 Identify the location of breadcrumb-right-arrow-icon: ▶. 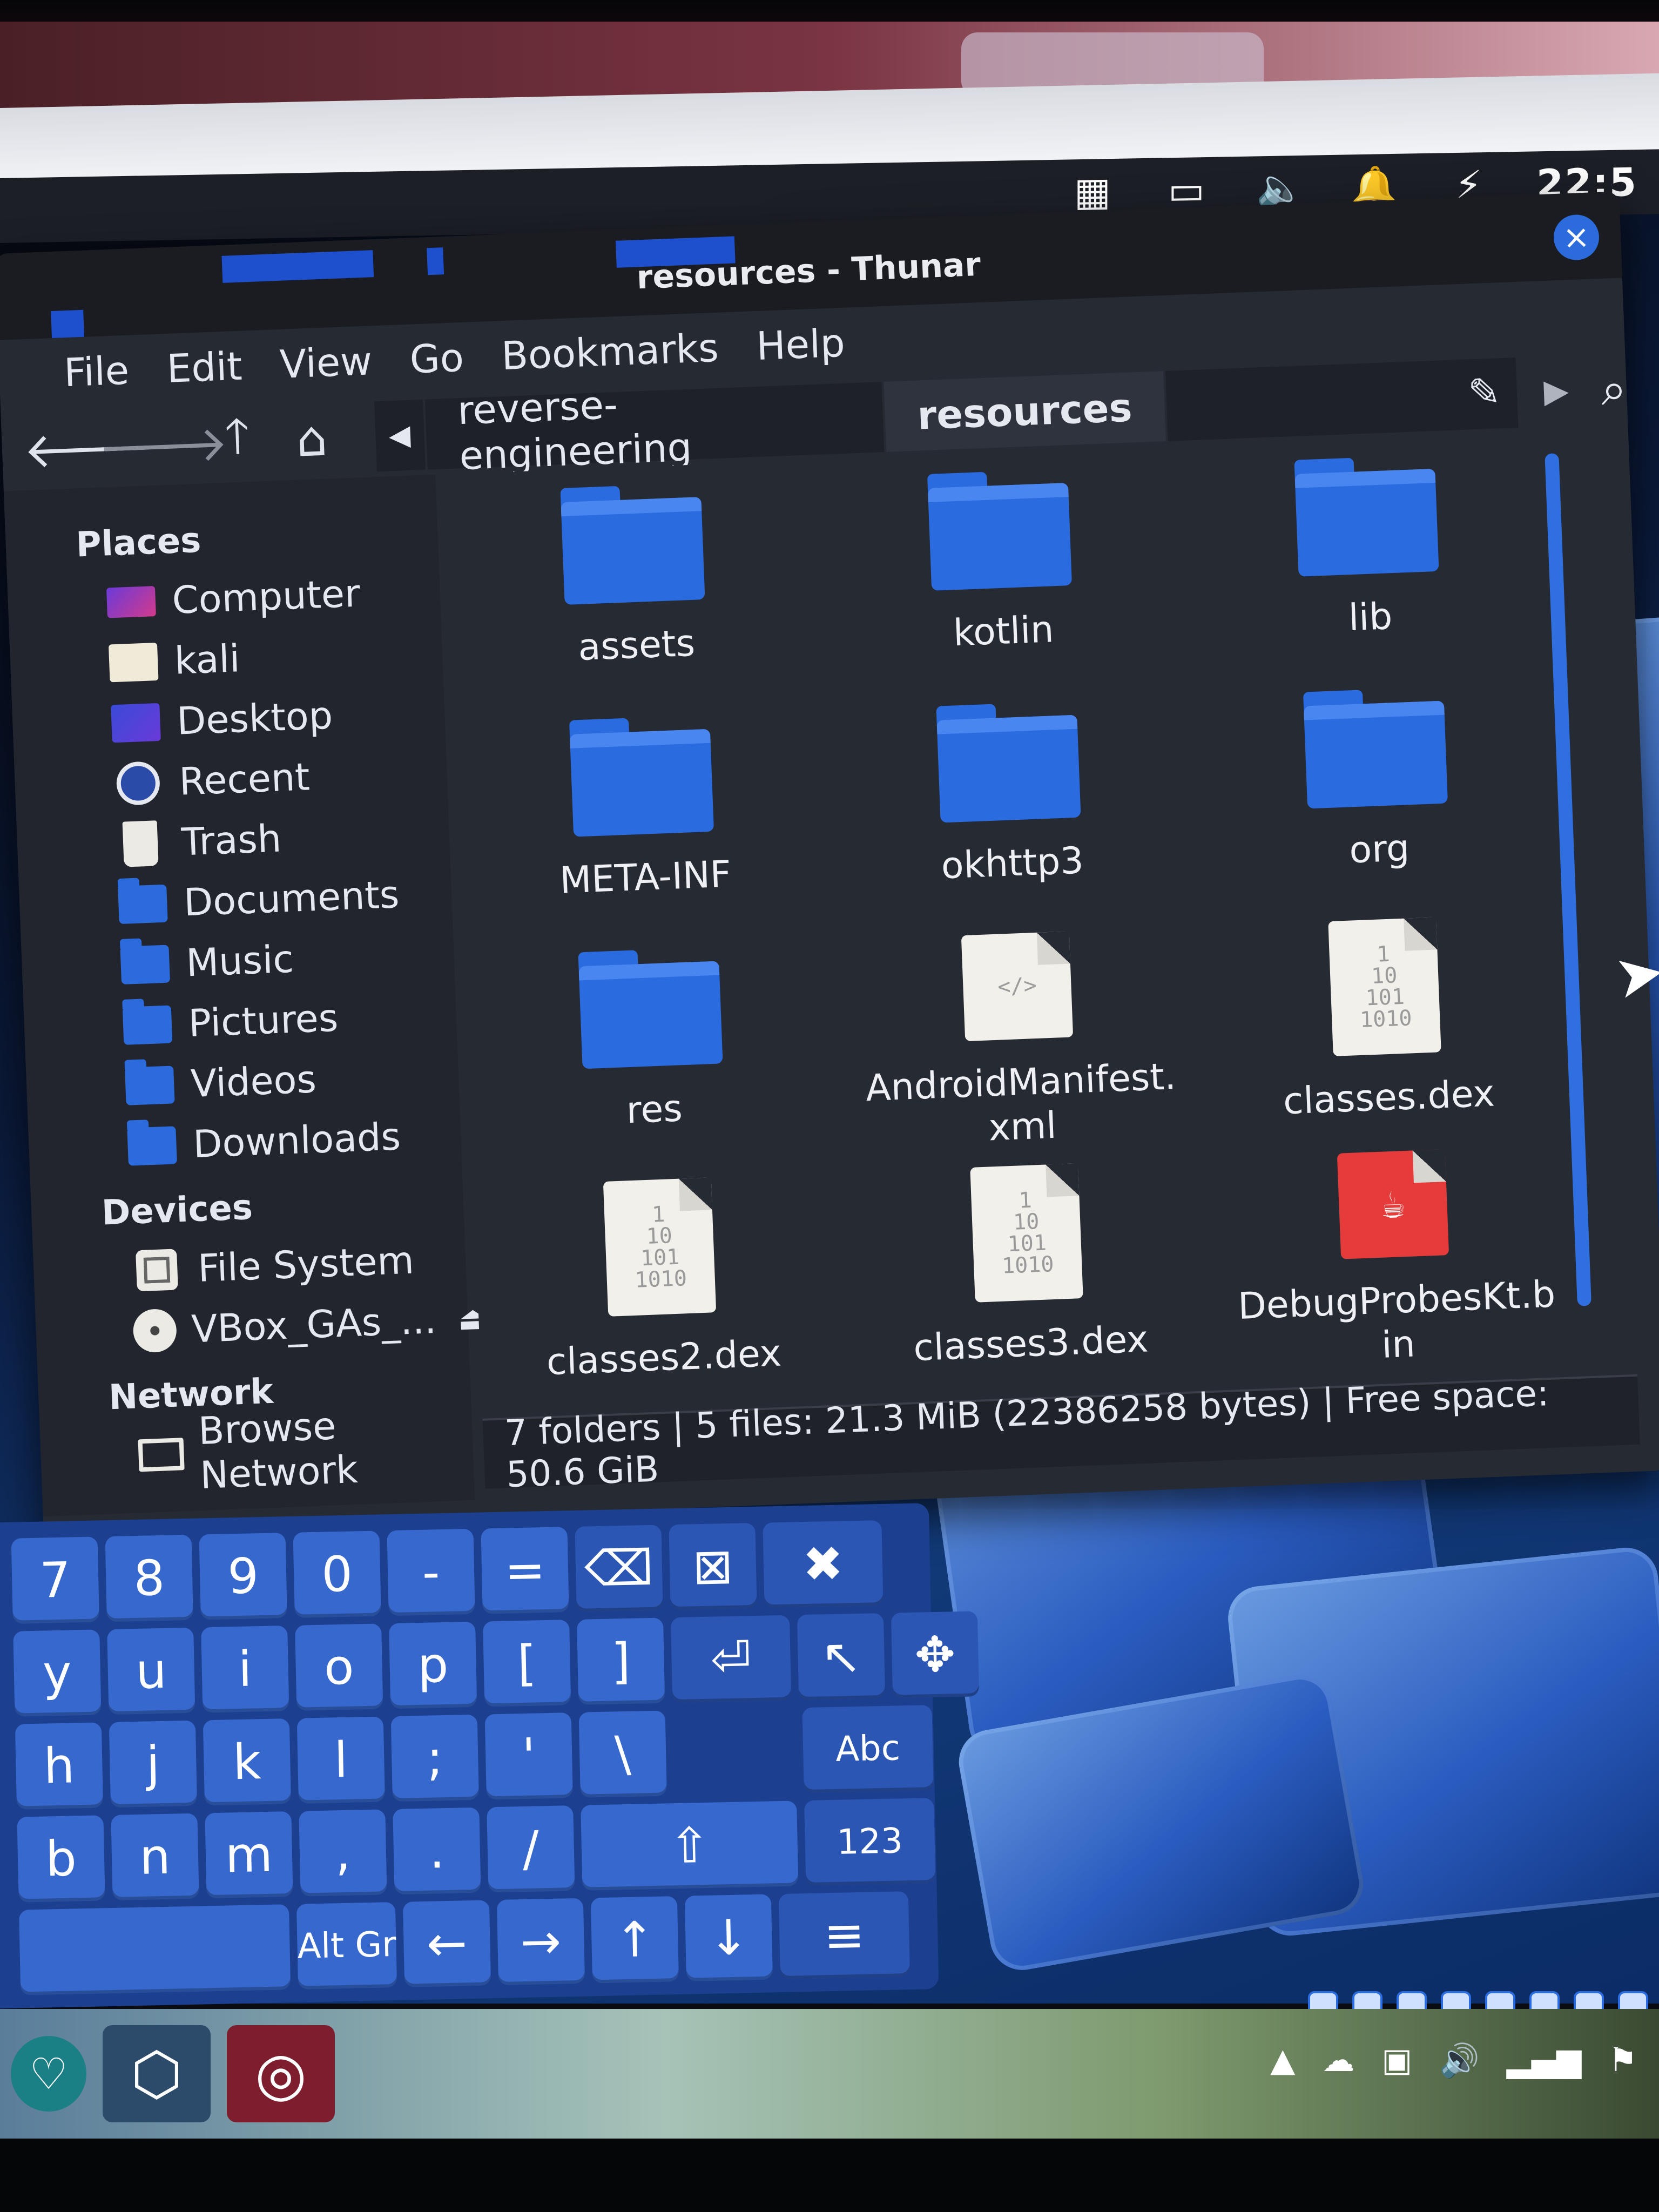
(1556, 391).